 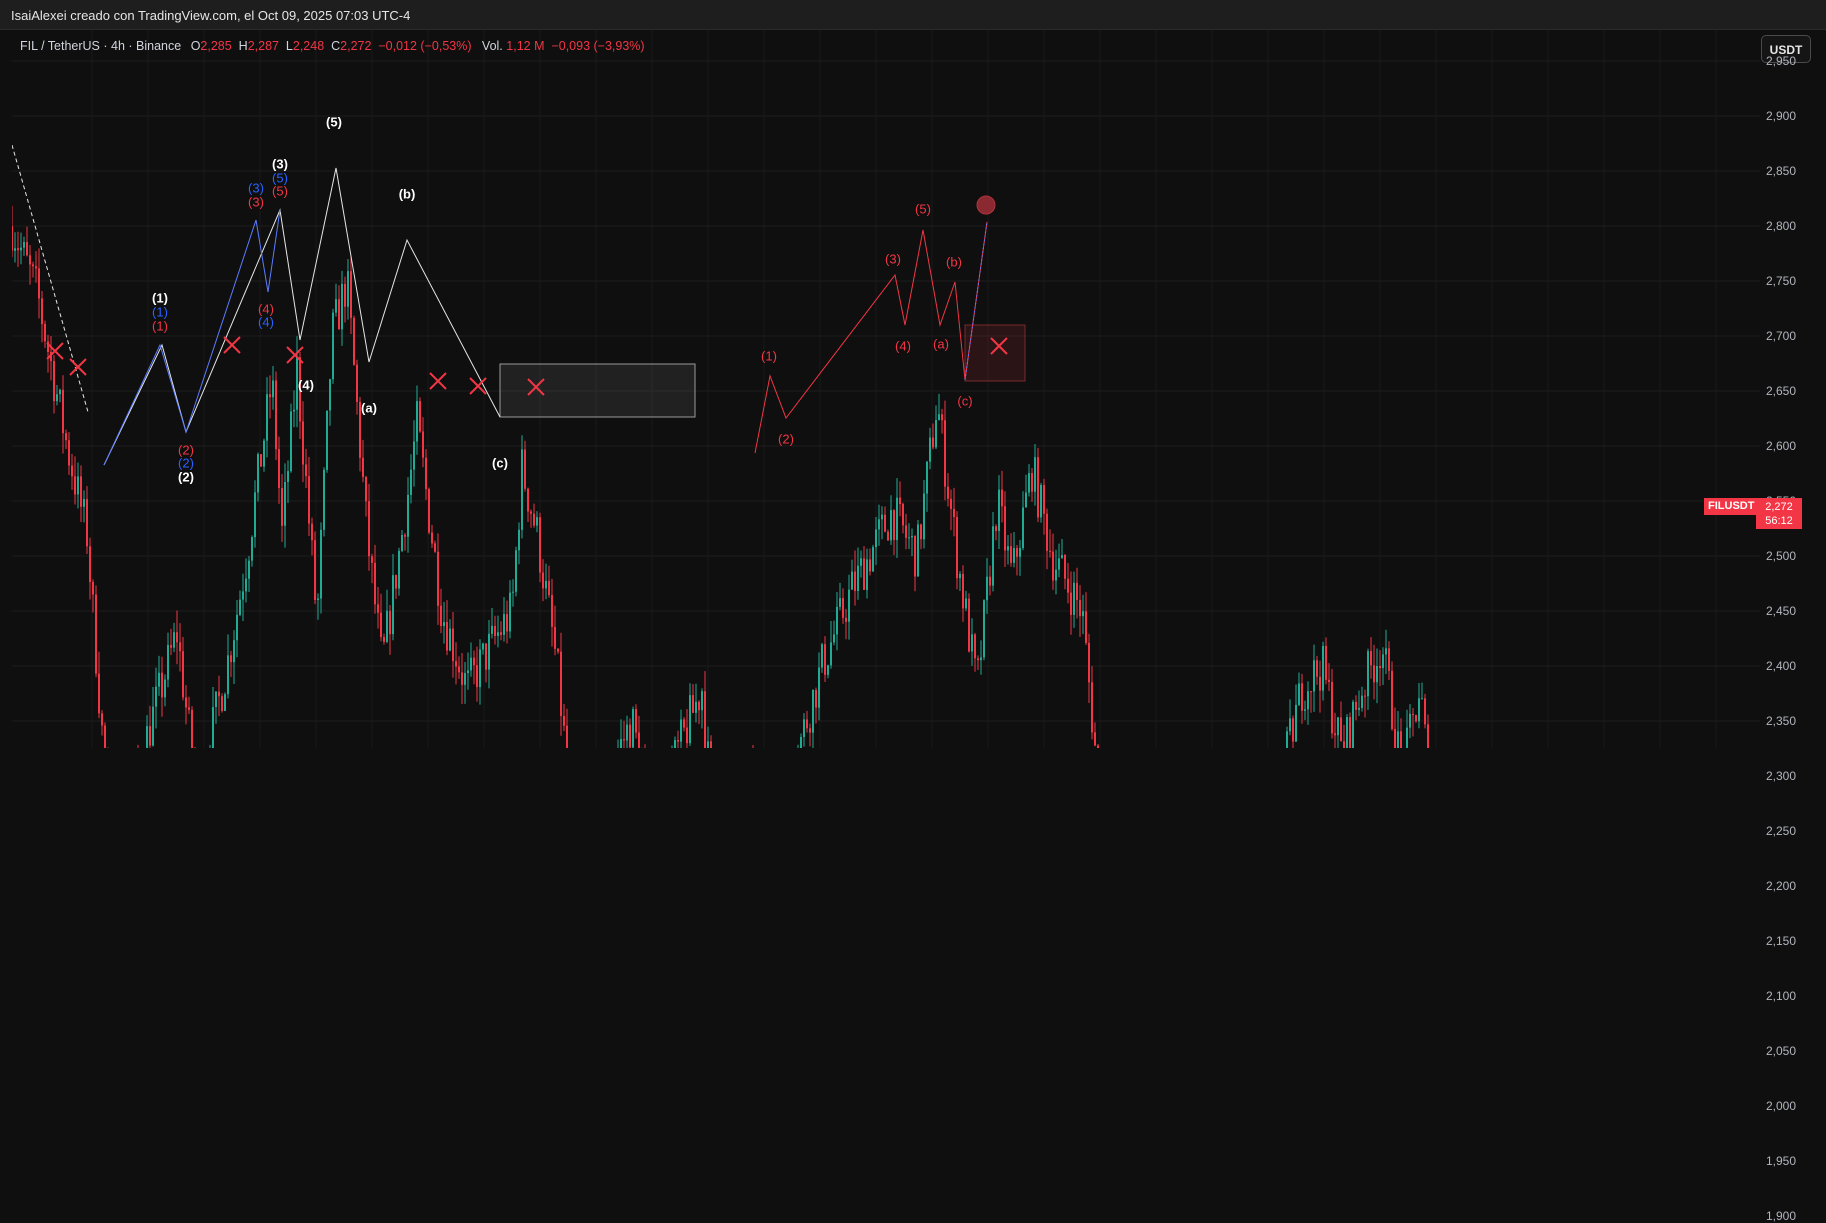 What do you see at coordinates (1781, 281) in the screenshot?
I see `price-tick-label: 2,750` at bounding box center [1781, 281].